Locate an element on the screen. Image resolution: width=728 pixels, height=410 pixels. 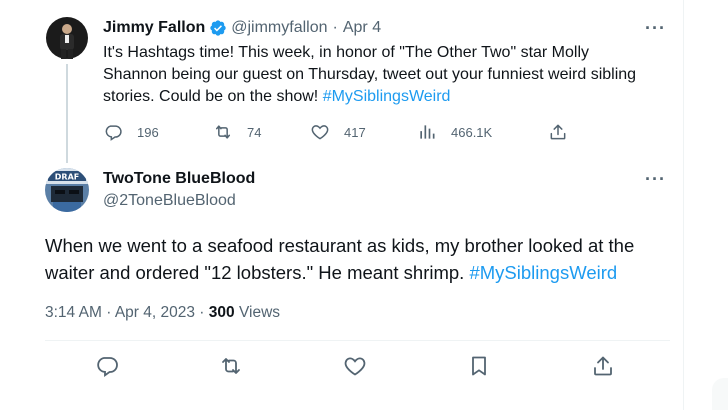
like-button is located at coordinates (355, 366).